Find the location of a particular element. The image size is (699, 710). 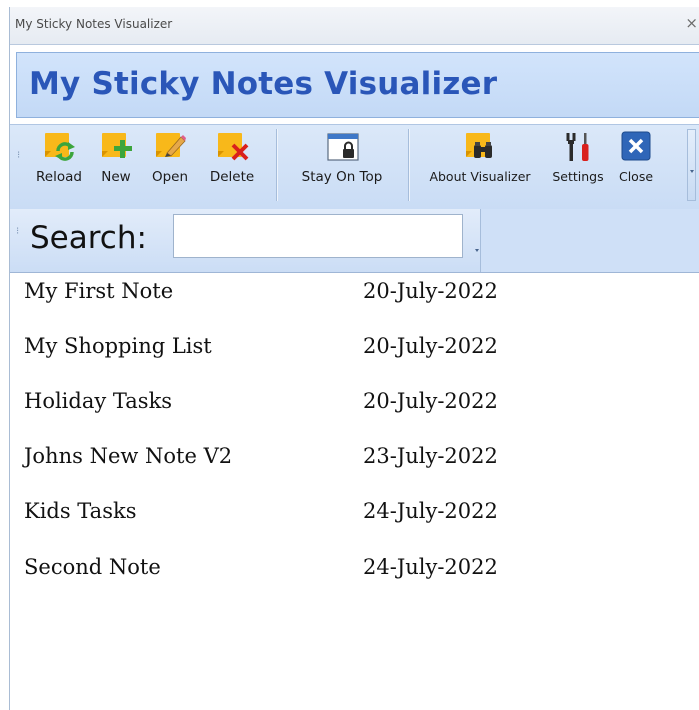

search-grip: ⁝ is located at coordinates (17, 232).